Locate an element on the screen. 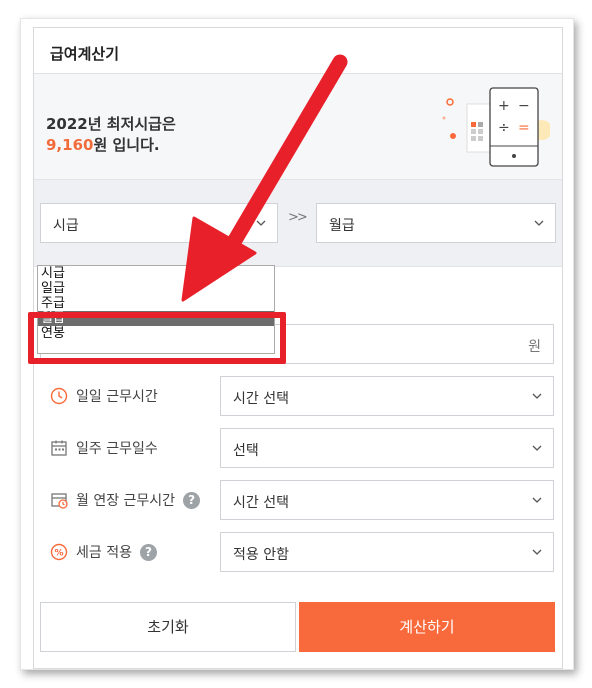  reset-button: 초기화 is located at coordinates (168, 627).